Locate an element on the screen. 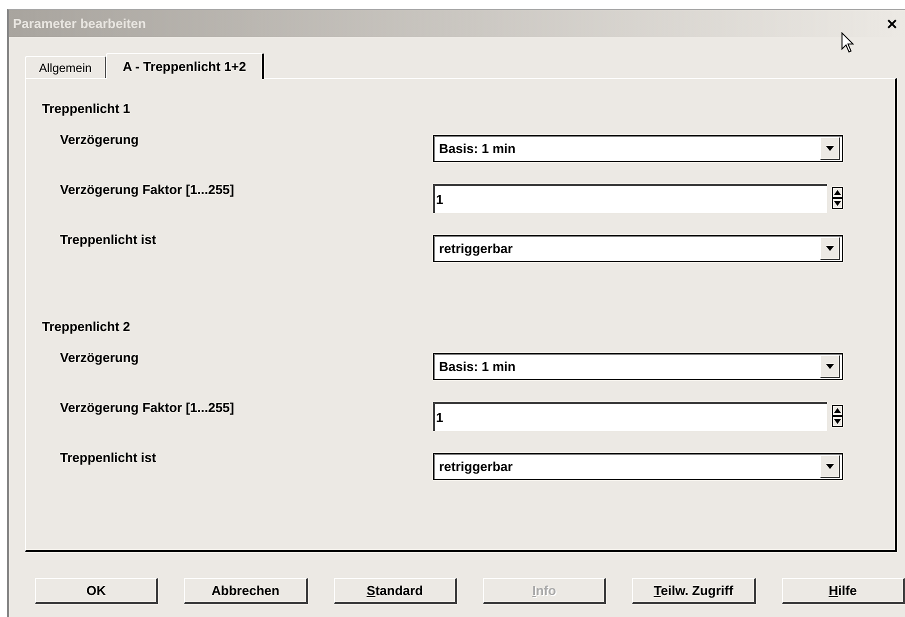  section-title: Treppenlicht 1 is located at coordinates (87, 109).